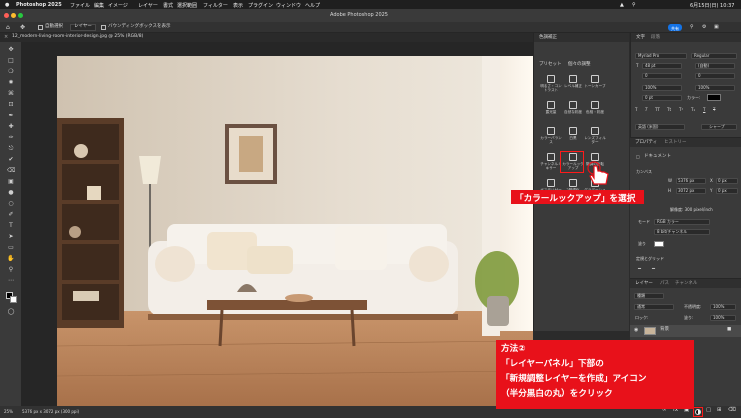  I want to click on quick-mask-icon: ◯, so click(11, 312).